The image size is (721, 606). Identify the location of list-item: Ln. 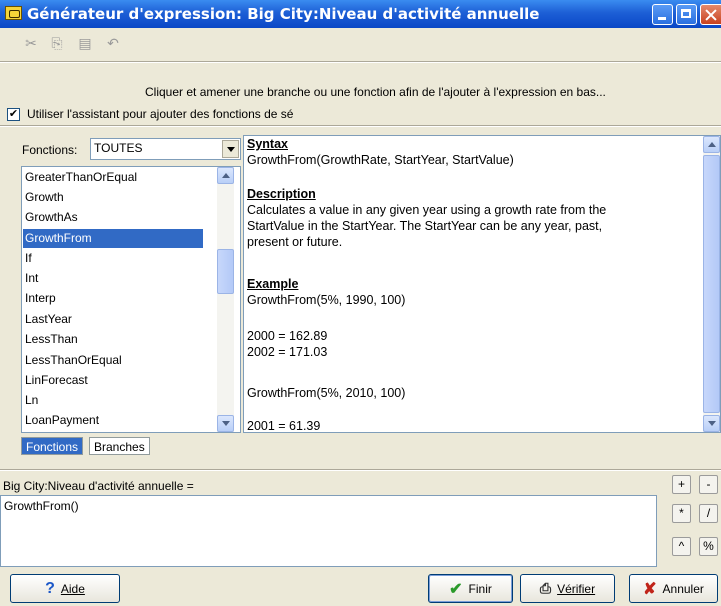
(113, 400).